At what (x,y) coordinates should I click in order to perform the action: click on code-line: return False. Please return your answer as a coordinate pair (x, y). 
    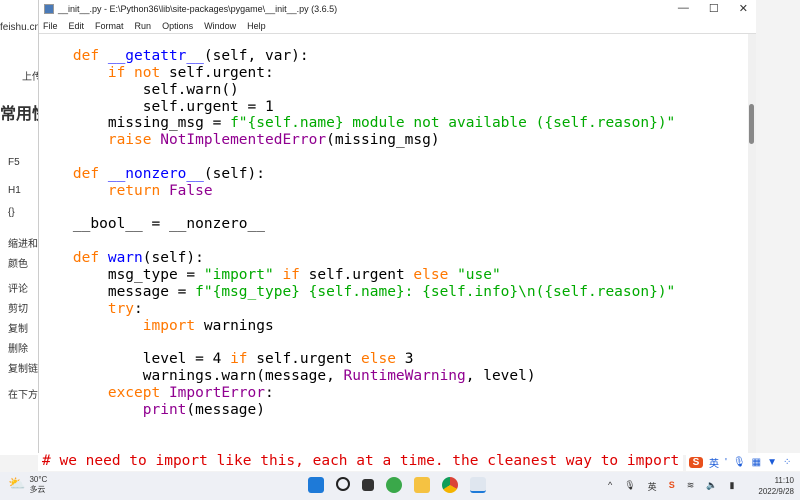
    Looking at the image, I should click on (356, 191).